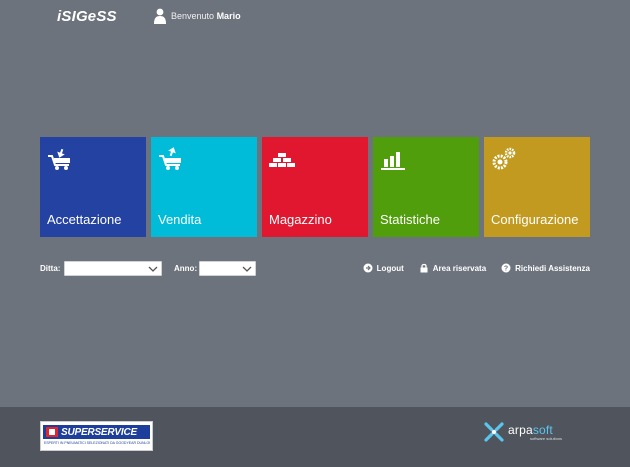 This screenshot has width=630, height=467. I want to click on tile-configurazione: Configurazione, so click(537, 187).